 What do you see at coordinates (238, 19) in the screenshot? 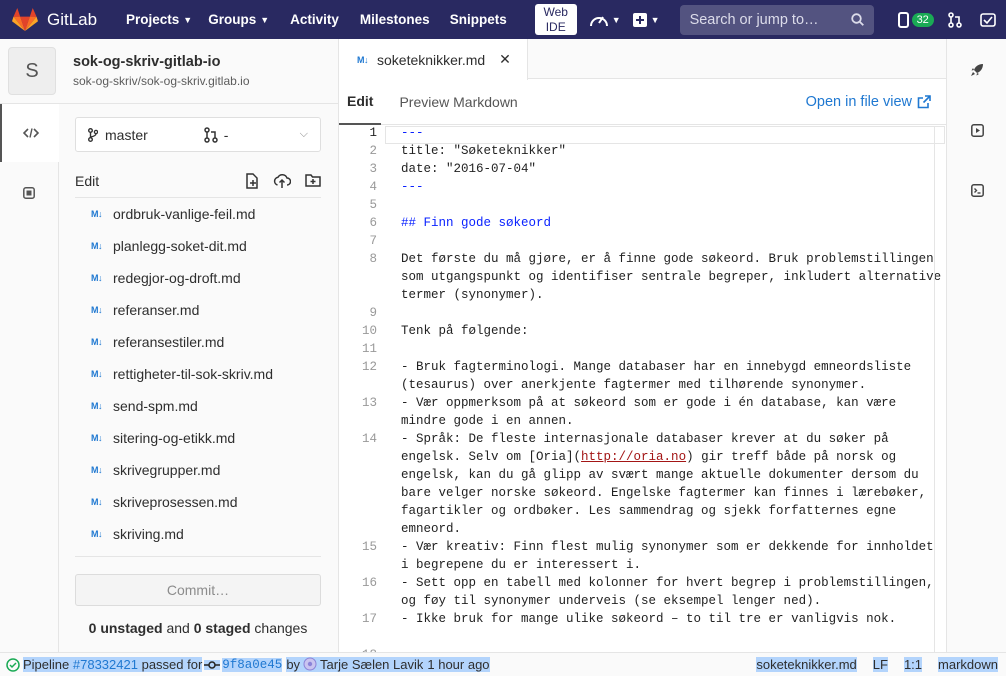
I see `nav-groups: Groups ▼` at bounding box center [238, 19].